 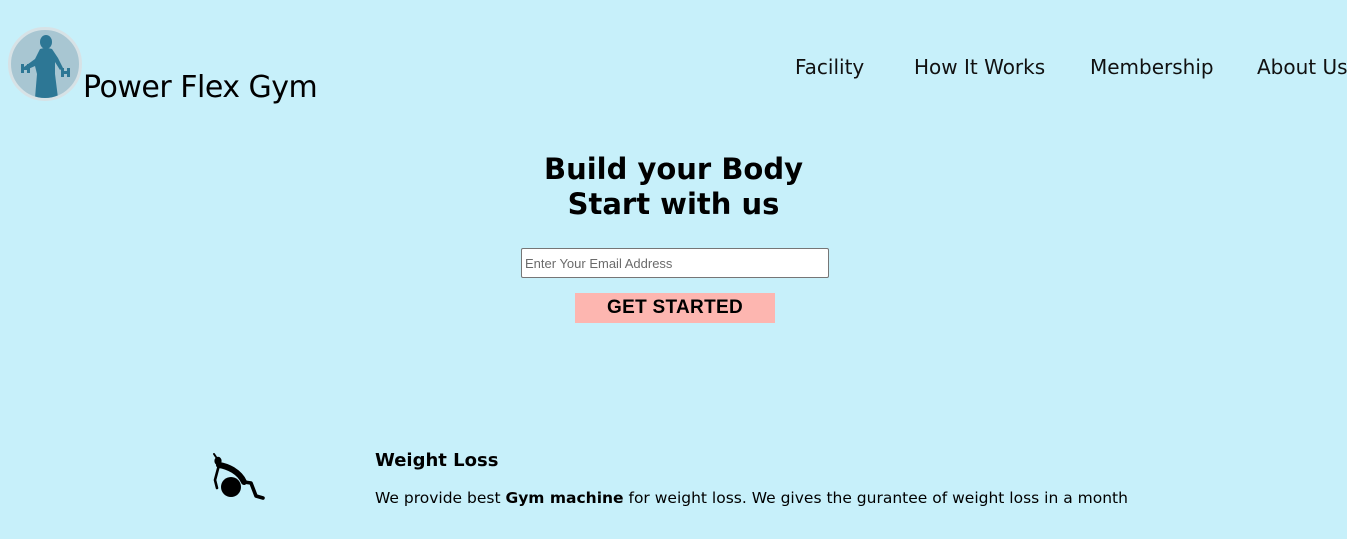 I want to click on exercise-ball-person-icon, so click(x=239, y=476).